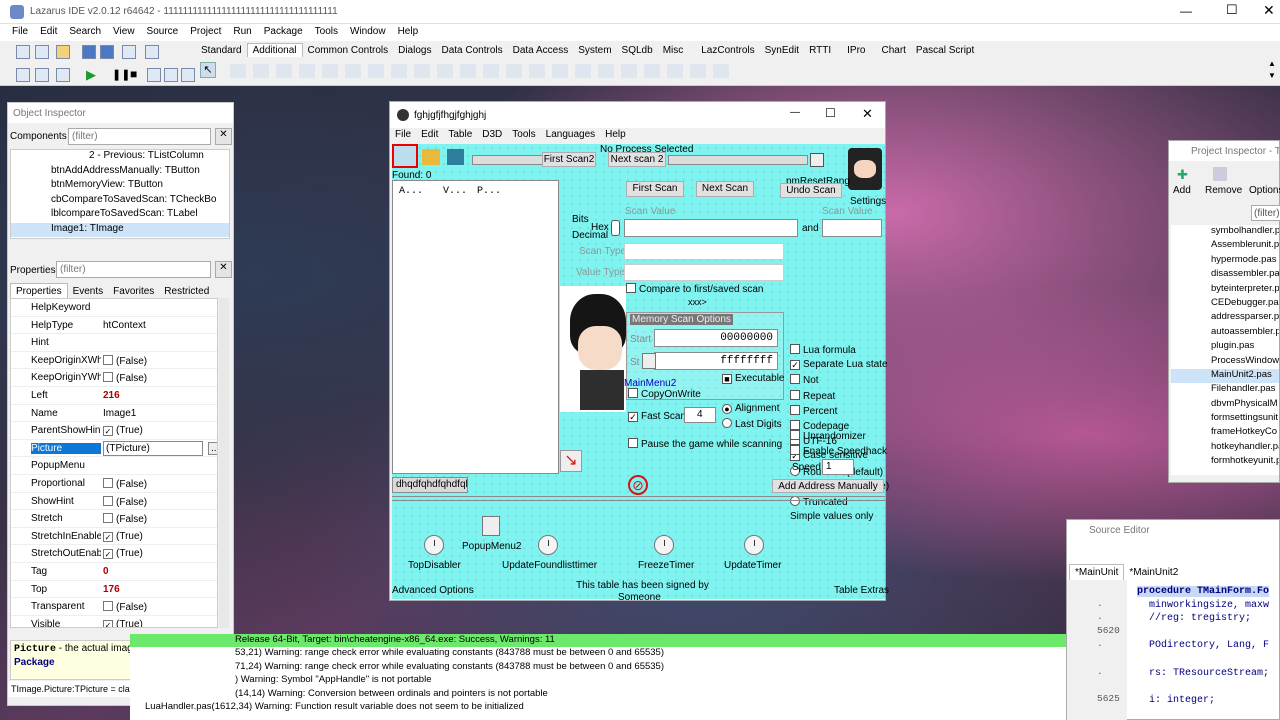 Image resolution: width=1280 pixels, height=720 pixels. What do you see at coordinates (63, 52) in the screenshot?
I see `open-icon` at bounding box center [63, 52].